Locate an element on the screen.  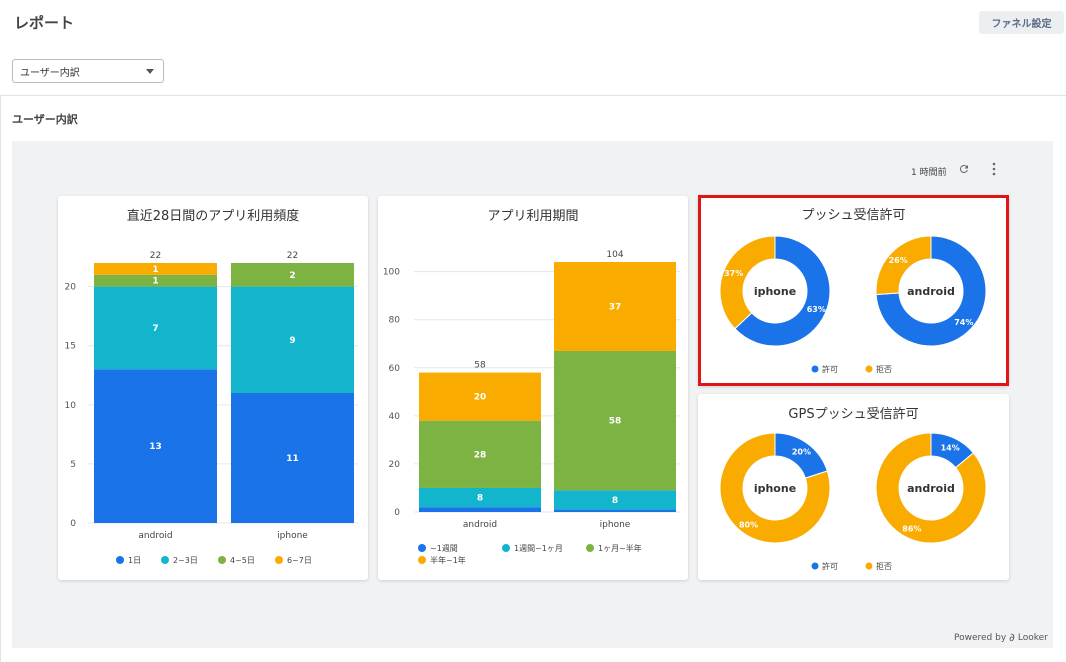
divider is located at coordinates (533, 95).